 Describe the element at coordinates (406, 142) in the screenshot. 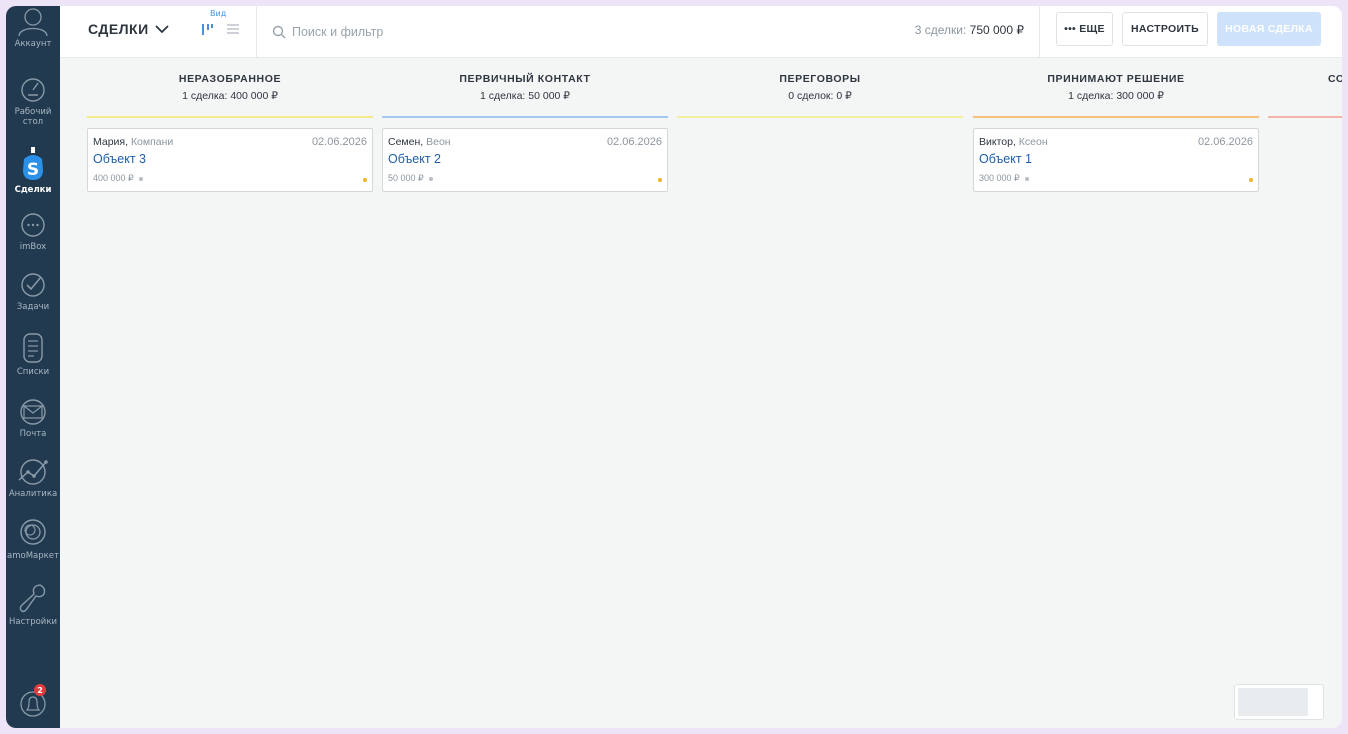

I see `contact-name: Семен,` at that location.